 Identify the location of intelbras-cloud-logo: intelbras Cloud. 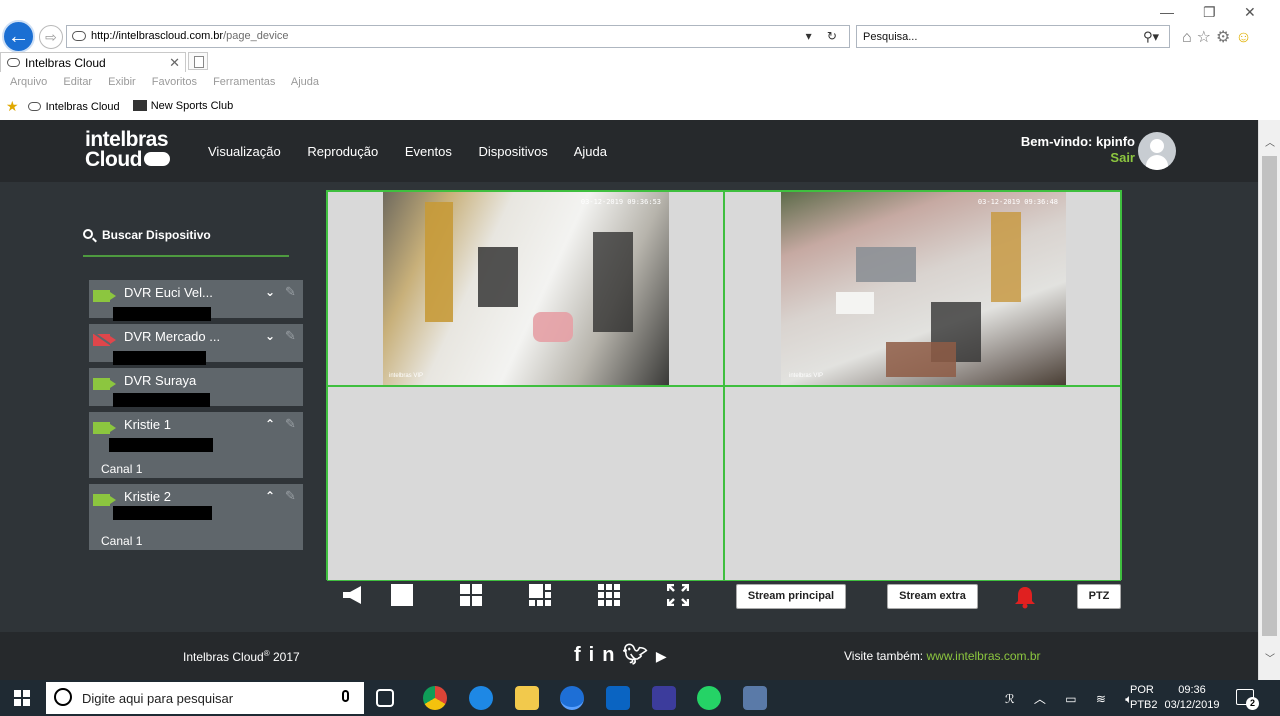
(127, 149).